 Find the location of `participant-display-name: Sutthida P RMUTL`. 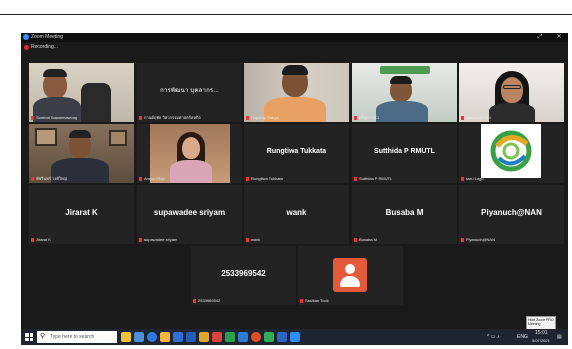

participant-display-name: Sutthida P RMUTL is located at coordinates (404, 151).